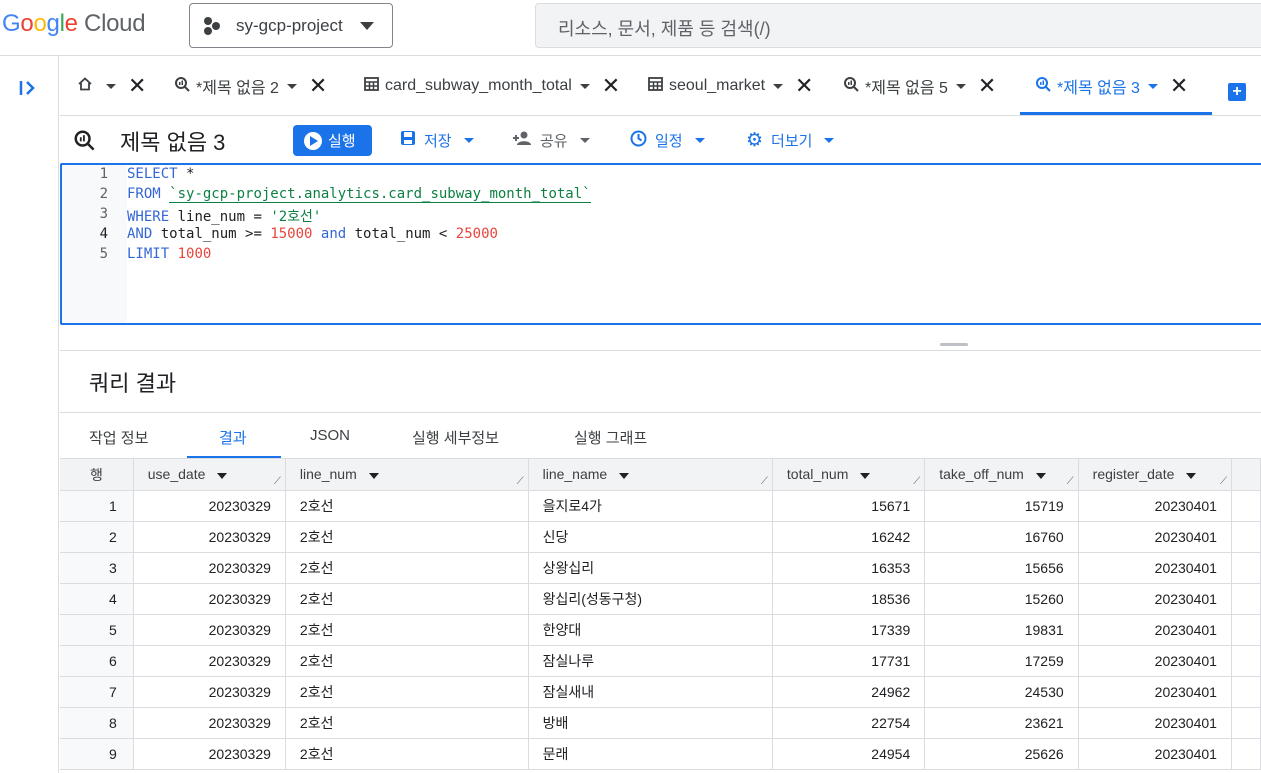 Image resolution: width=1261 pixels, height=773 pixels. What do you see at coordinates (407, 475) in the screenshot?
I see `column-header-line-num: line_num ⟋` at bounding box center [407, 475].